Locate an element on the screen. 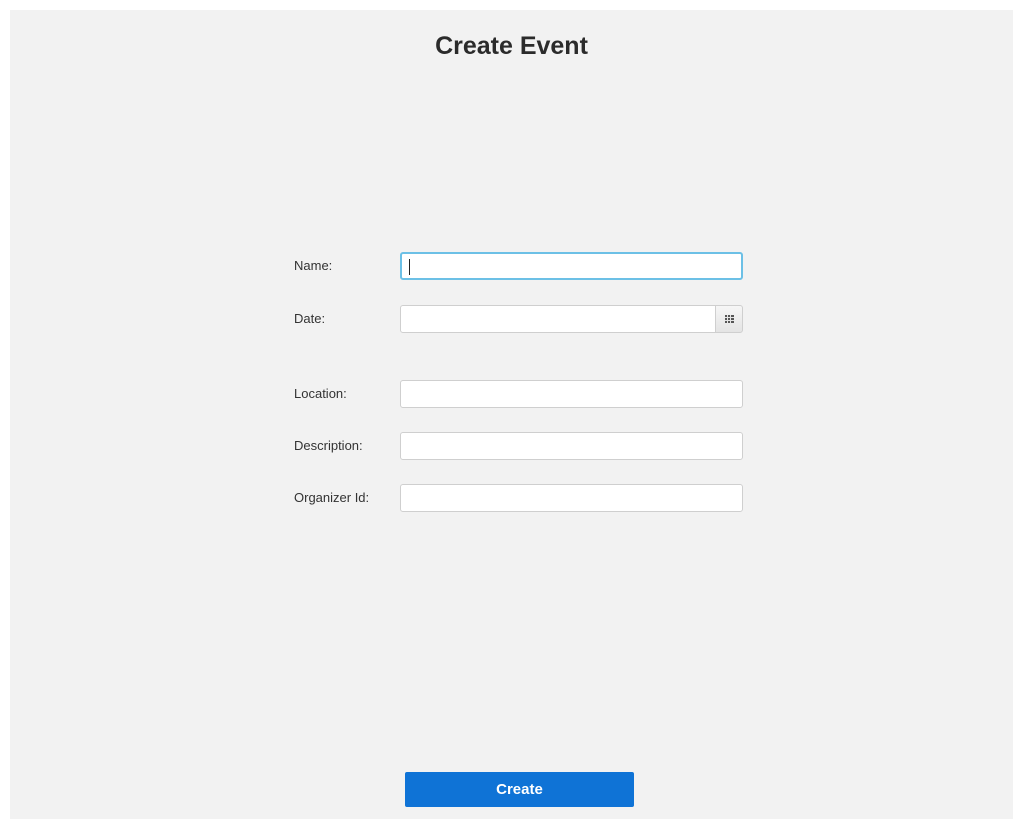 The width and height of the screenshot is (1014, 819). location-row: Location: is located at coordinates (511, 395).